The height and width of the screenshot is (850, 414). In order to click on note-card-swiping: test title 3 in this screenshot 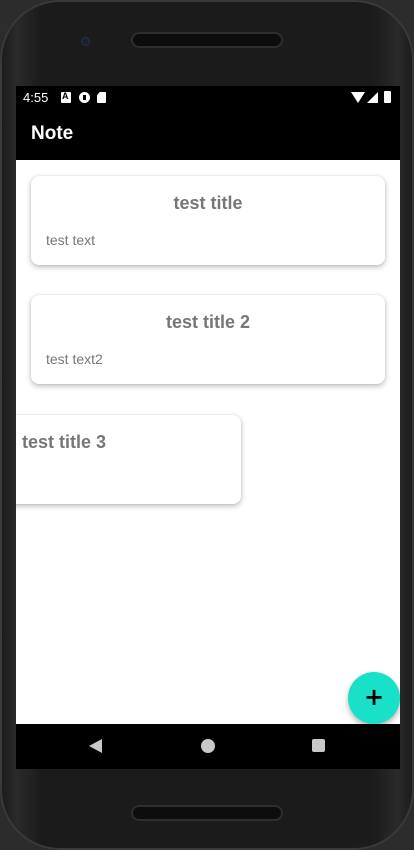, I will do `click(128, 459)`.